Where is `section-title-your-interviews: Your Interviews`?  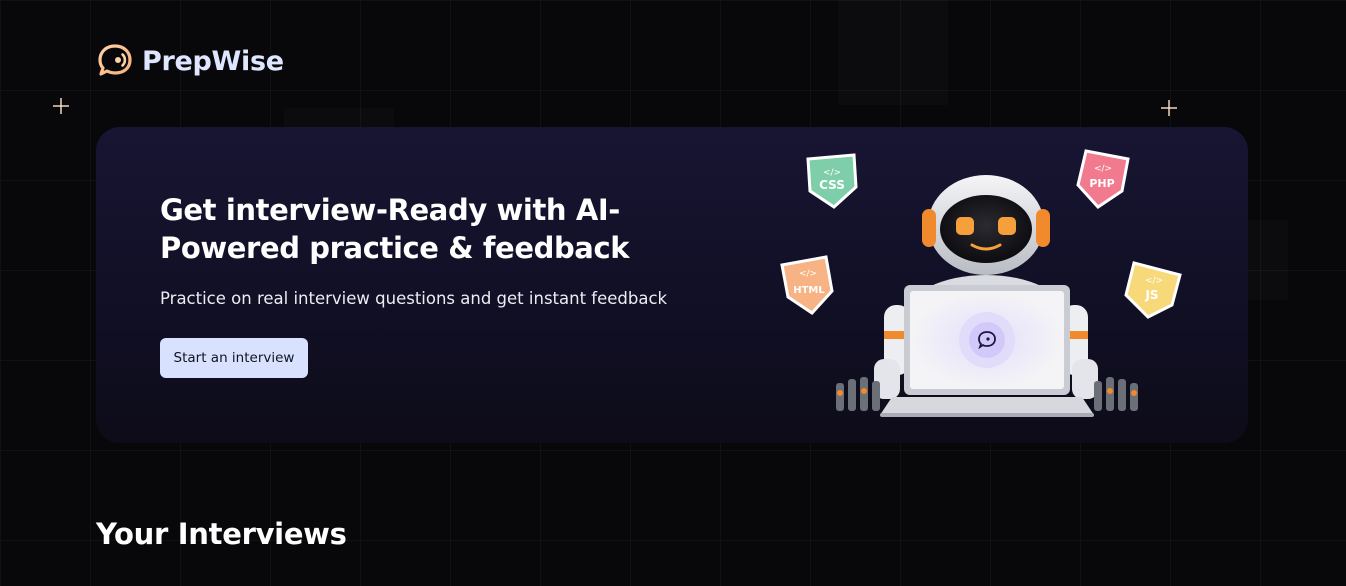 section-title-your-interviews: Your Interviews is located at coordinates (221, 534).